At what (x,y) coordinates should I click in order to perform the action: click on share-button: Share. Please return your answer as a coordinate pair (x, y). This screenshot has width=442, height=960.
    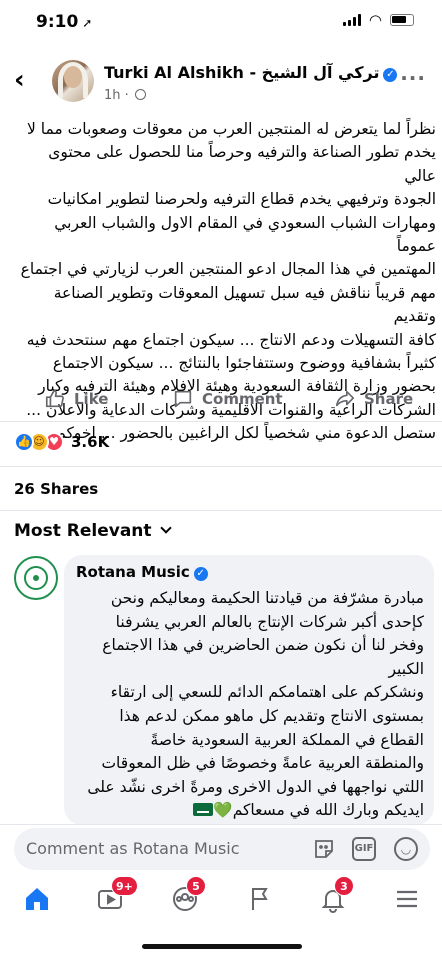
    Looking at the image, I should click on (373, 399).